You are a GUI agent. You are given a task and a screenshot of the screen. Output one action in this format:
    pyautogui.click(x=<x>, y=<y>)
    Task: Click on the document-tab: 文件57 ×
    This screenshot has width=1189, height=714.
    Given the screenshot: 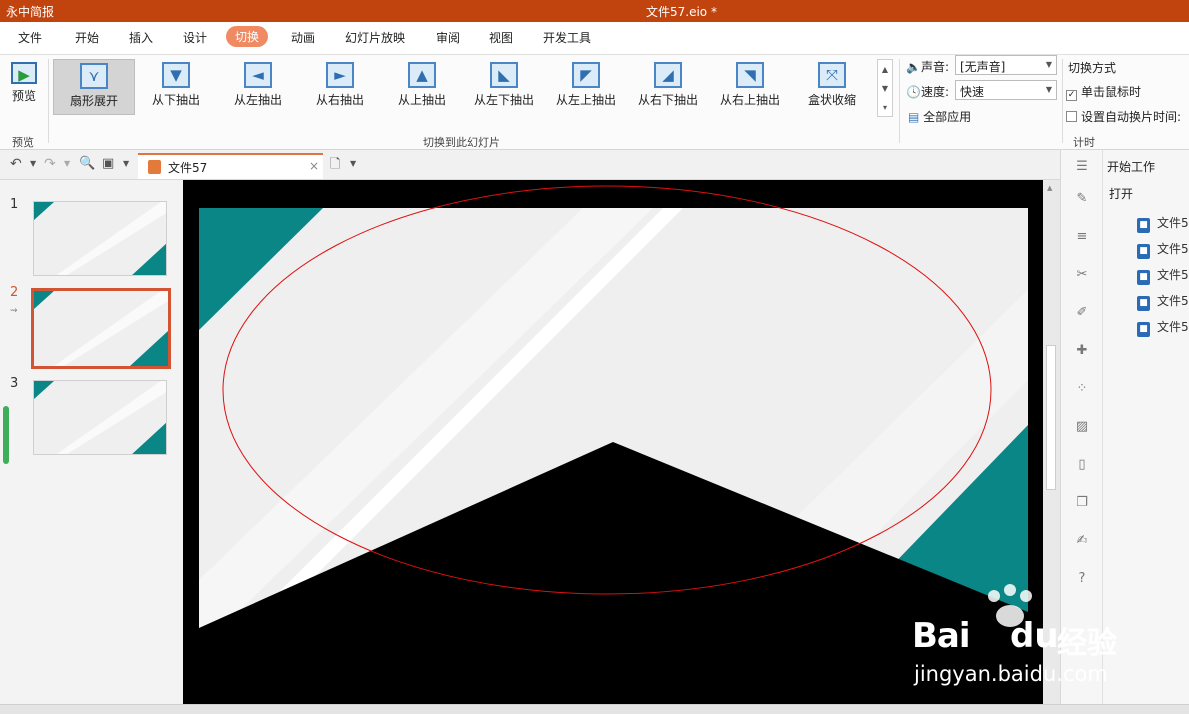 What is the action you would take?
    pyautogui.click(x=230, y=166)
    